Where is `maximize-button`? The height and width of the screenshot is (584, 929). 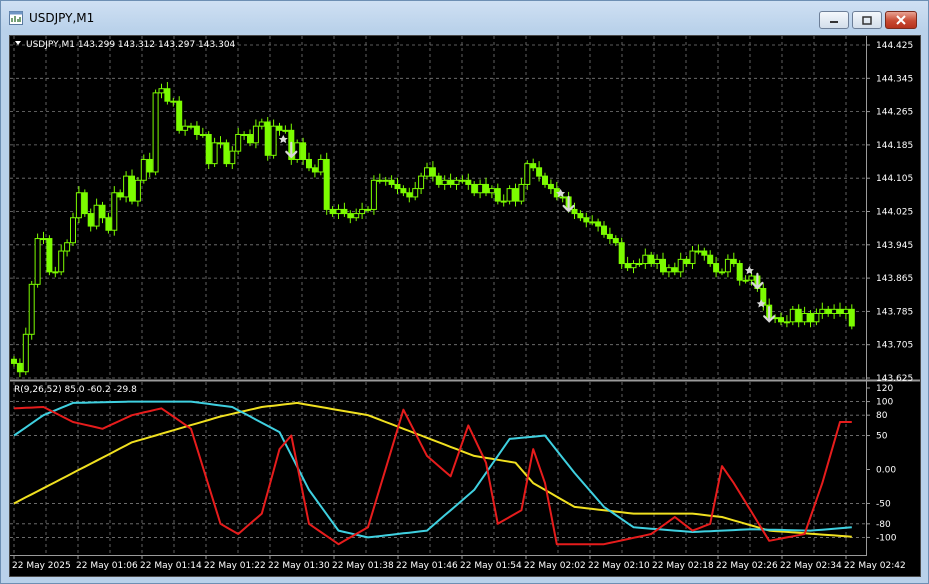 maximize-button is located at coordinates (867, 20).